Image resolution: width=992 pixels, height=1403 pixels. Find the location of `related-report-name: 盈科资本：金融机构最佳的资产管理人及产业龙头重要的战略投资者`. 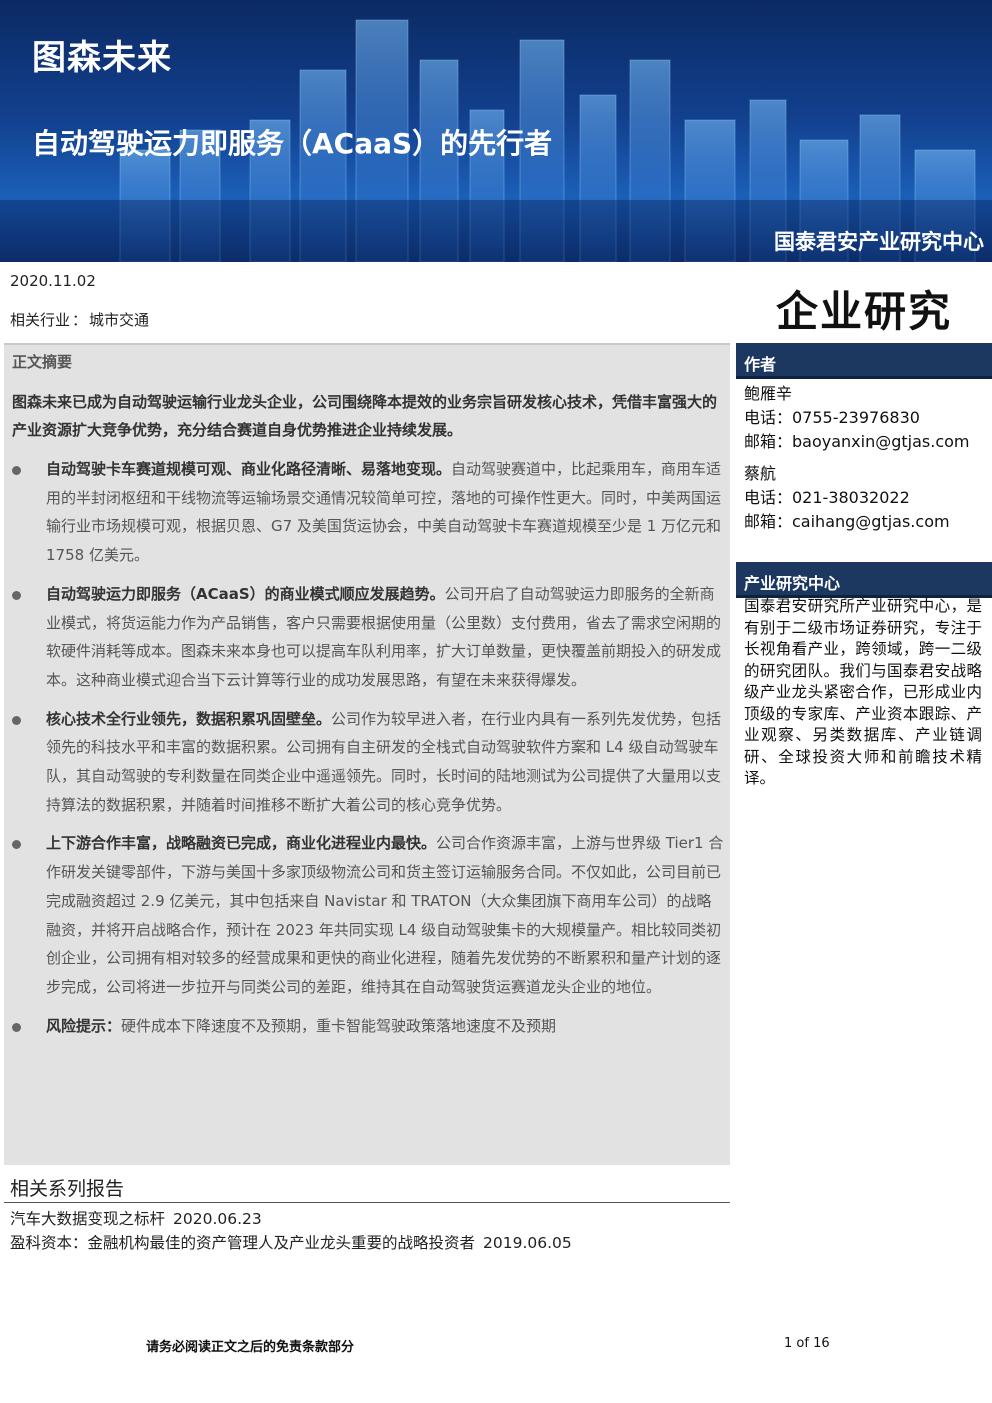

related-report-name: 盈科资本：金融机构最佳的资产管理人及产业龙头重要的战略投资者 is located at coordinates (243, 1243).